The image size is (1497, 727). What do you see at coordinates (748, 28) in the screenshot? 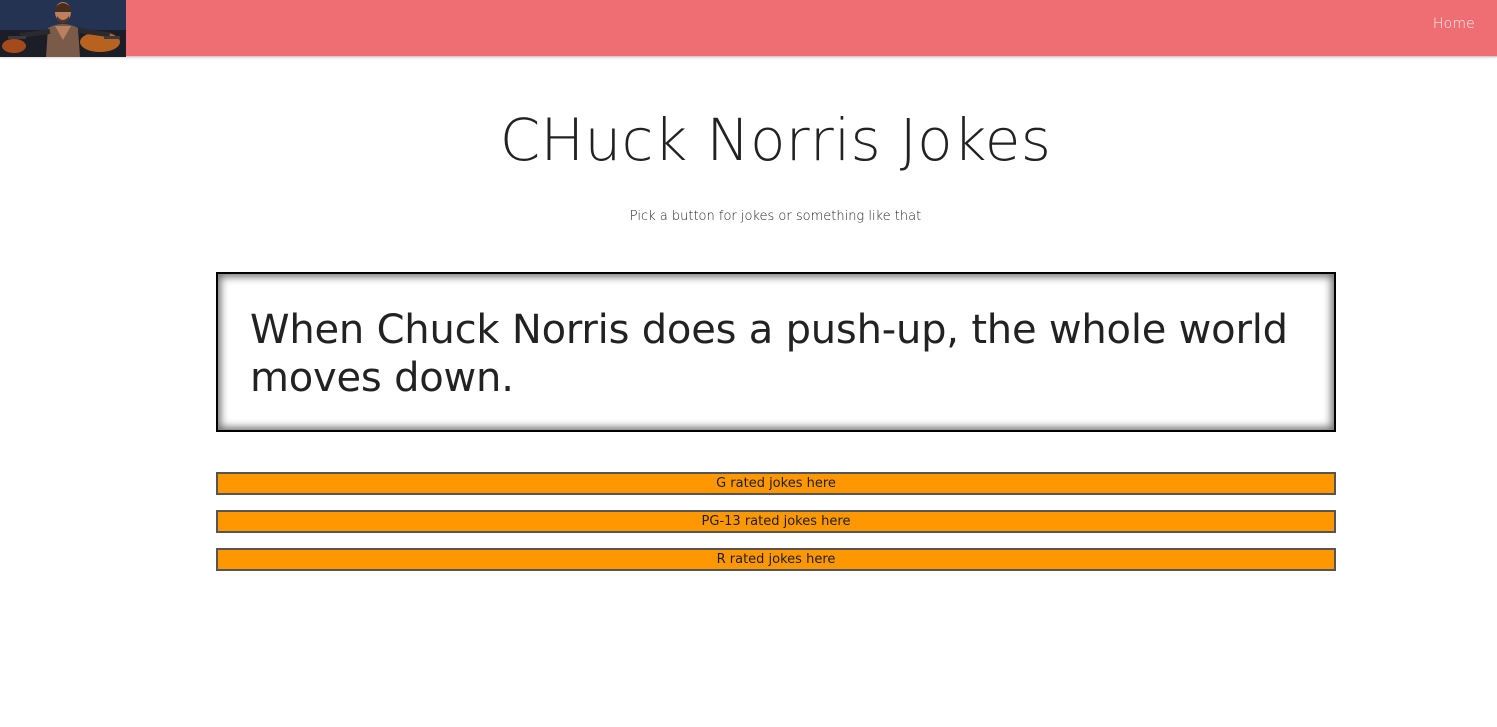
I see `navbar: Home` at bounding box center [748, 28].